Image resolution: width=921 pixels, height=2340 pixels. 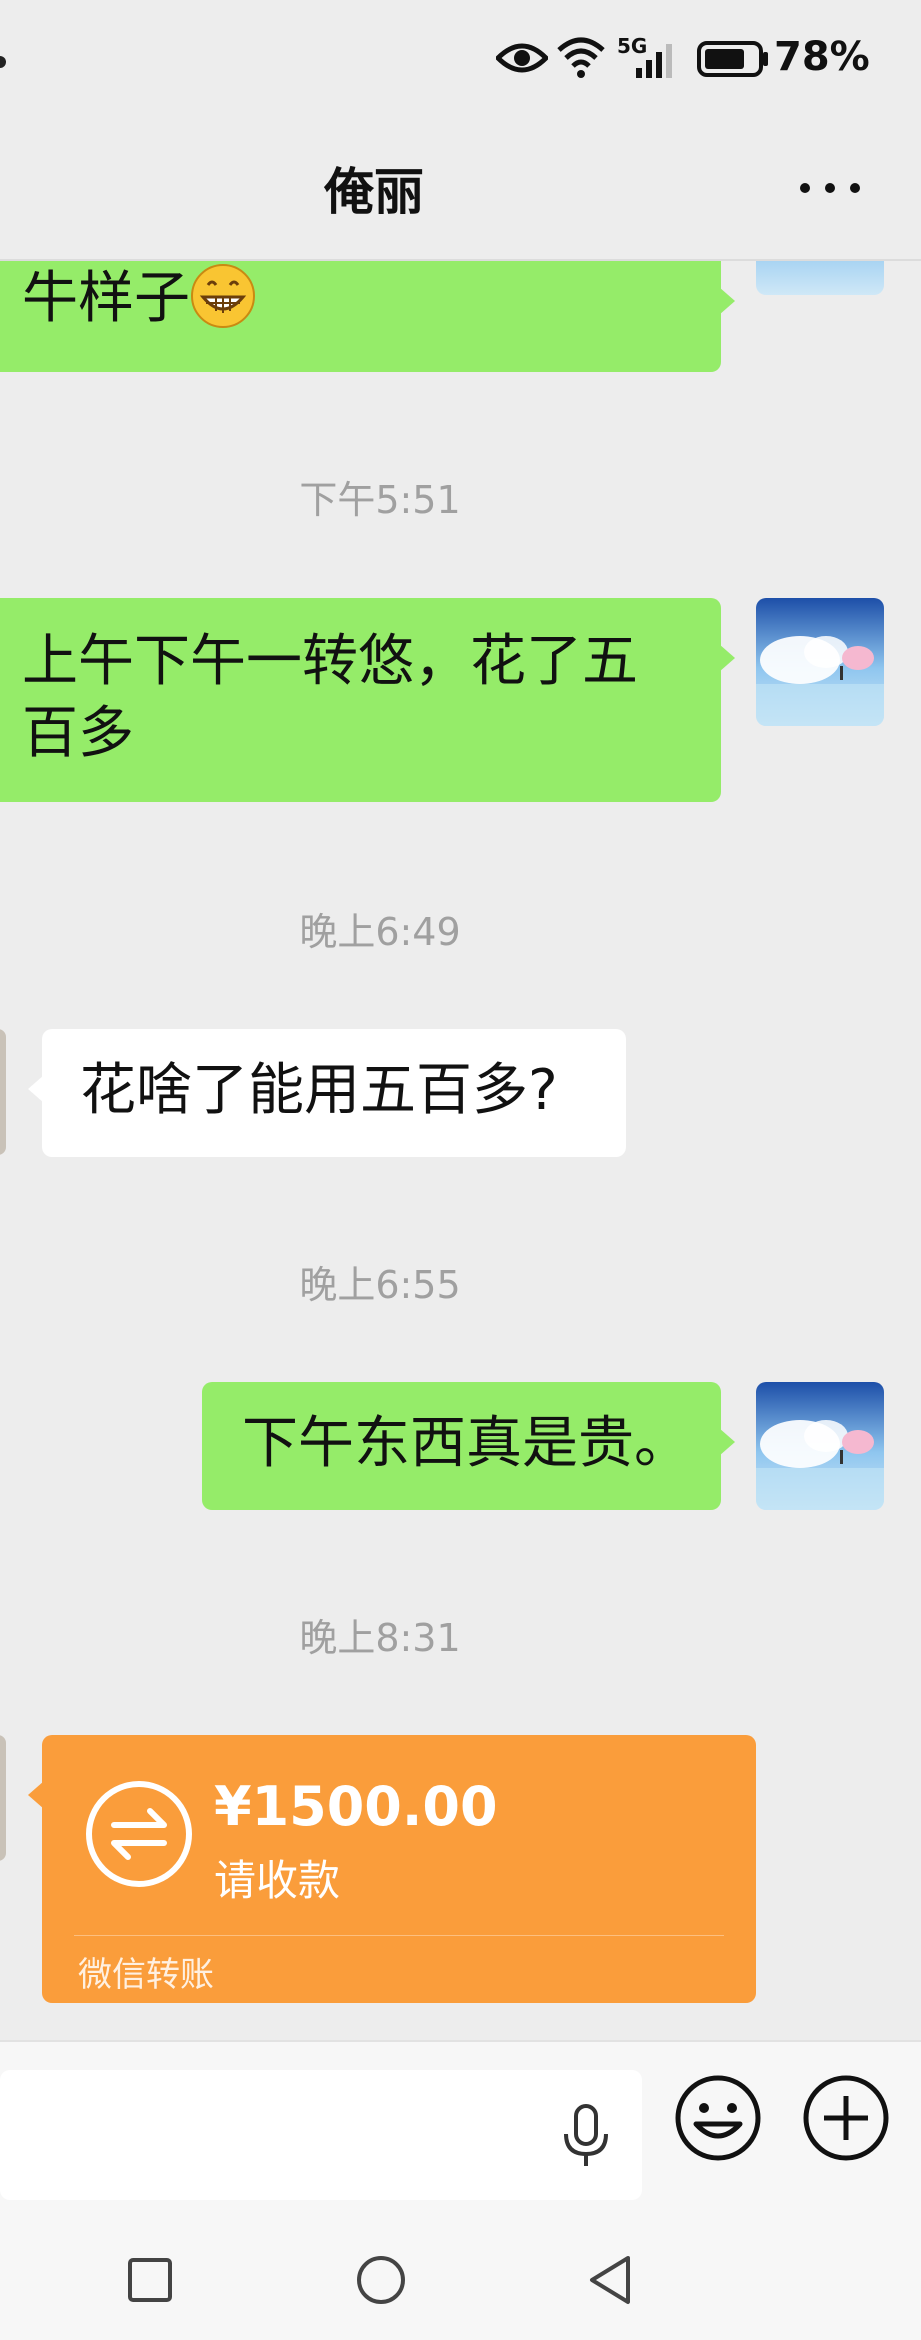 I want to click on input-bar, so click(x=460, y=2128).